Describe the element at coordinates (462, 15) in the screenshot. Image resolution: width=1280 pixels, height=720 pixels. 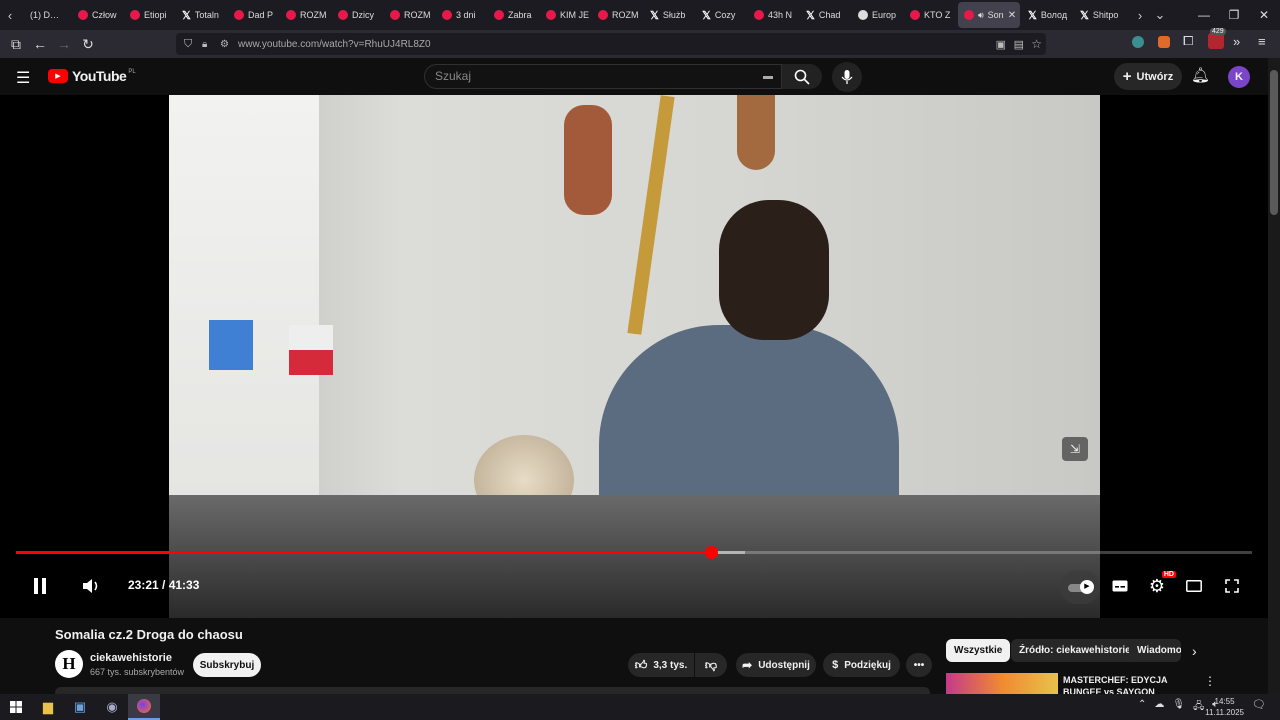
I see `browser-tab: 3 dni` at that location.